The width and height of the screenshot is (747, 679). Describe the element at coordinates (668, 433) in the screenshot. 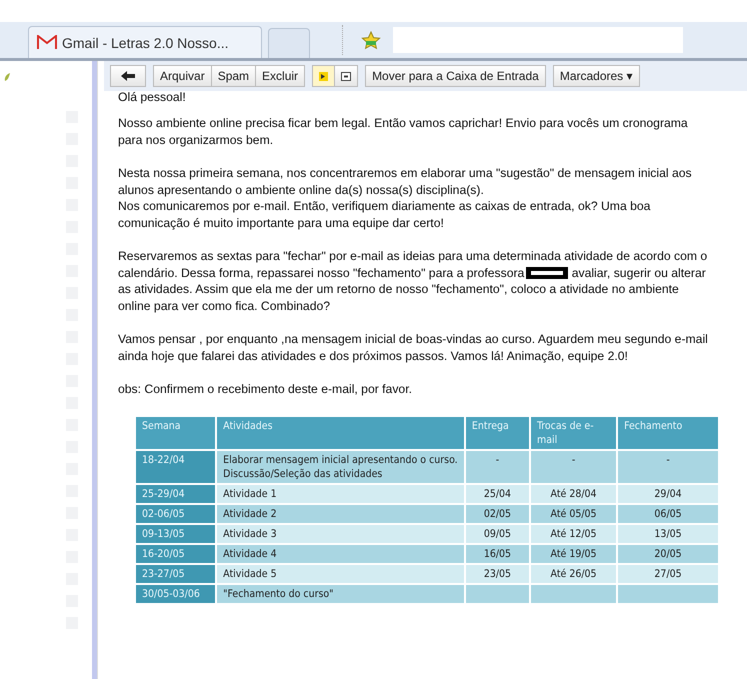

I see `column-header: Fechamento` at that location.